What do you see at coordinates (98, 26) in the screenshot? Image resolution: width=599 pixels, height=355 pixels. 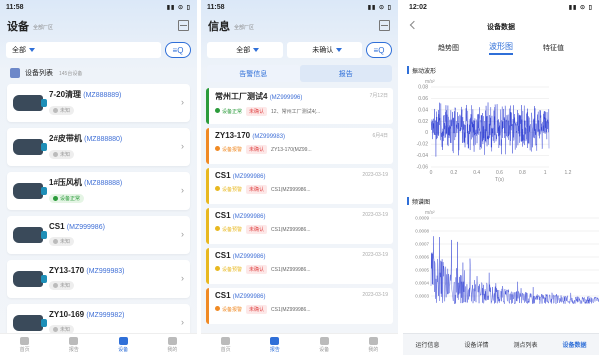 I see `header: 设备 全部厂区` at bounding box center [98, 26].